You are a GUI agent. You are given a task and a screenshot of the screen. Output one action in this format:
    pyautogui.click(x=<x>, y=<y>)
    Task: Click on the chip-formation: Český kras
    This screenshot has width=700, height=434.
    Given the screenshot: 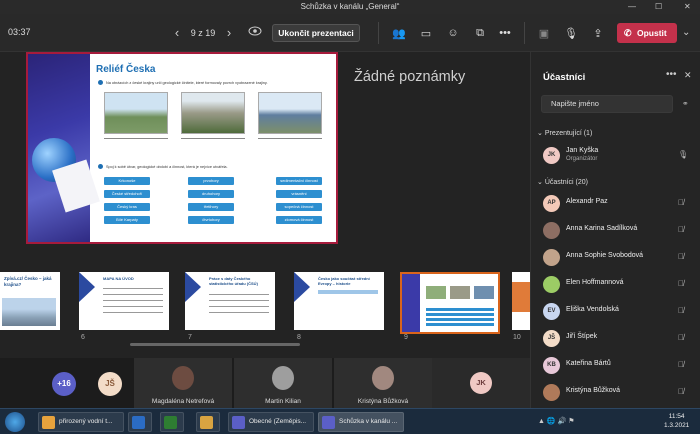 What is the action you would take?
    pyautogui.click(x=127, y=207)
    